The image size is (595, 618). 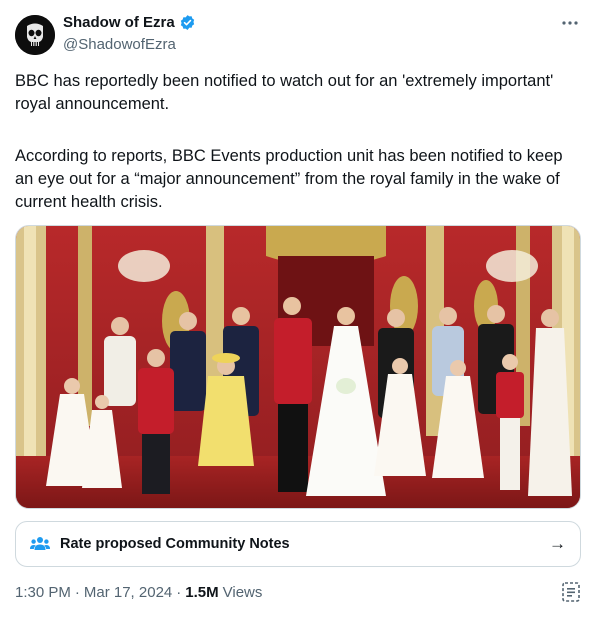 What do you see at coordinates (242, 592) in the screenshot?
I see `views-label: Views` at bounding box center [242, 592].